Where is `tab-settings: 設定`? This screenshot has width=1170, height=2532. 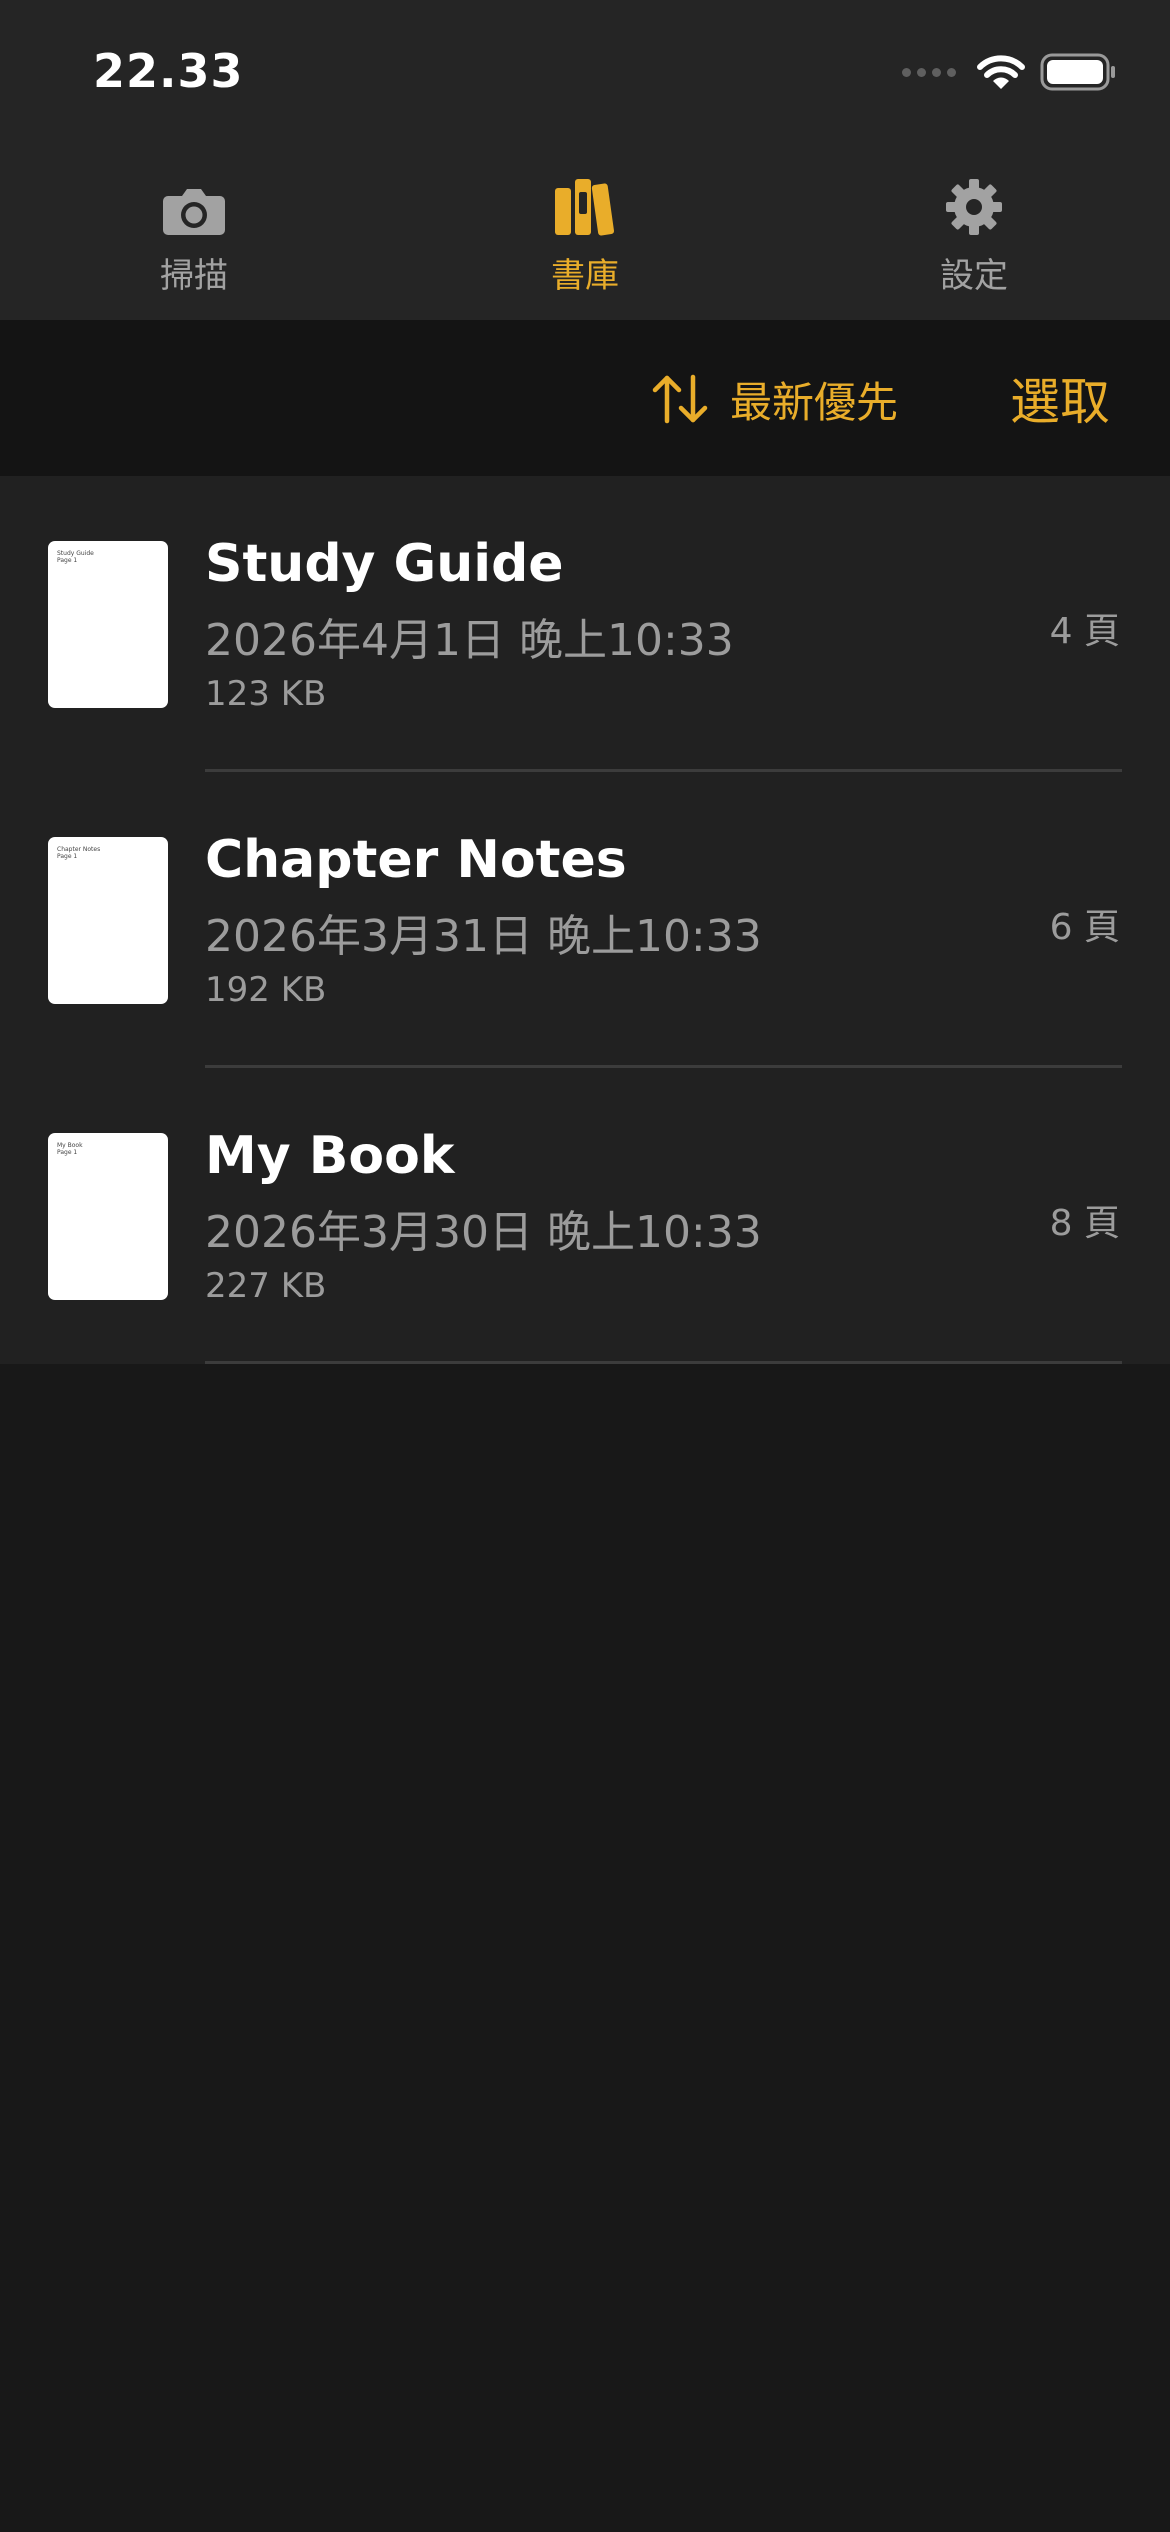
tab-settings: 設定 is located at coordinates (974, 235).